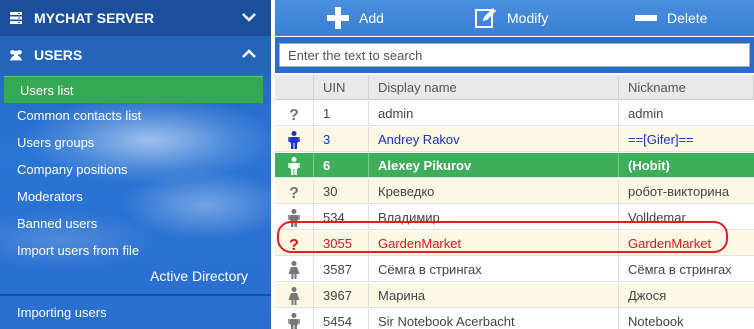 Image resolution: width=754 pixels, height=329 pixels. What do you see at coordinates (135, 295) in the screenshot?
I see `sidebar-divider` at bounding box center [135, 295].